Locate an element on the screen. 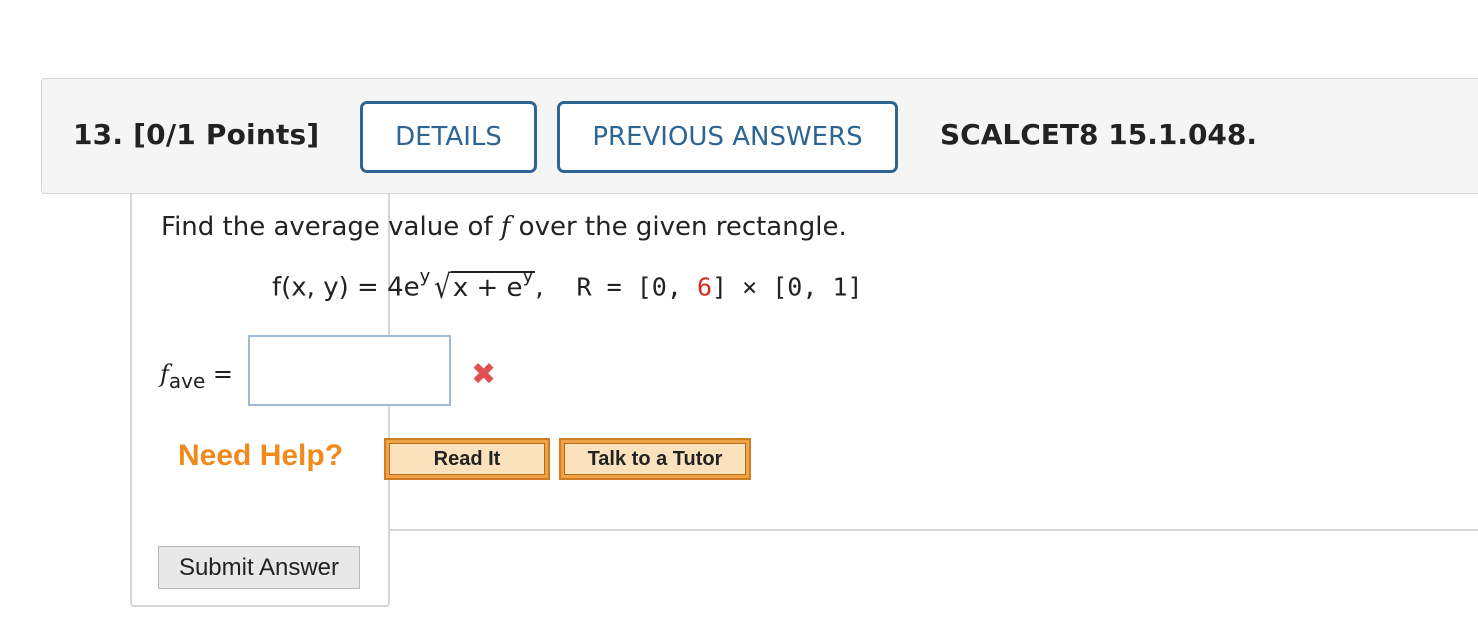 This screenshot has width=1478, height=640. radicand: x + ey is located at coordinates (493, 284).